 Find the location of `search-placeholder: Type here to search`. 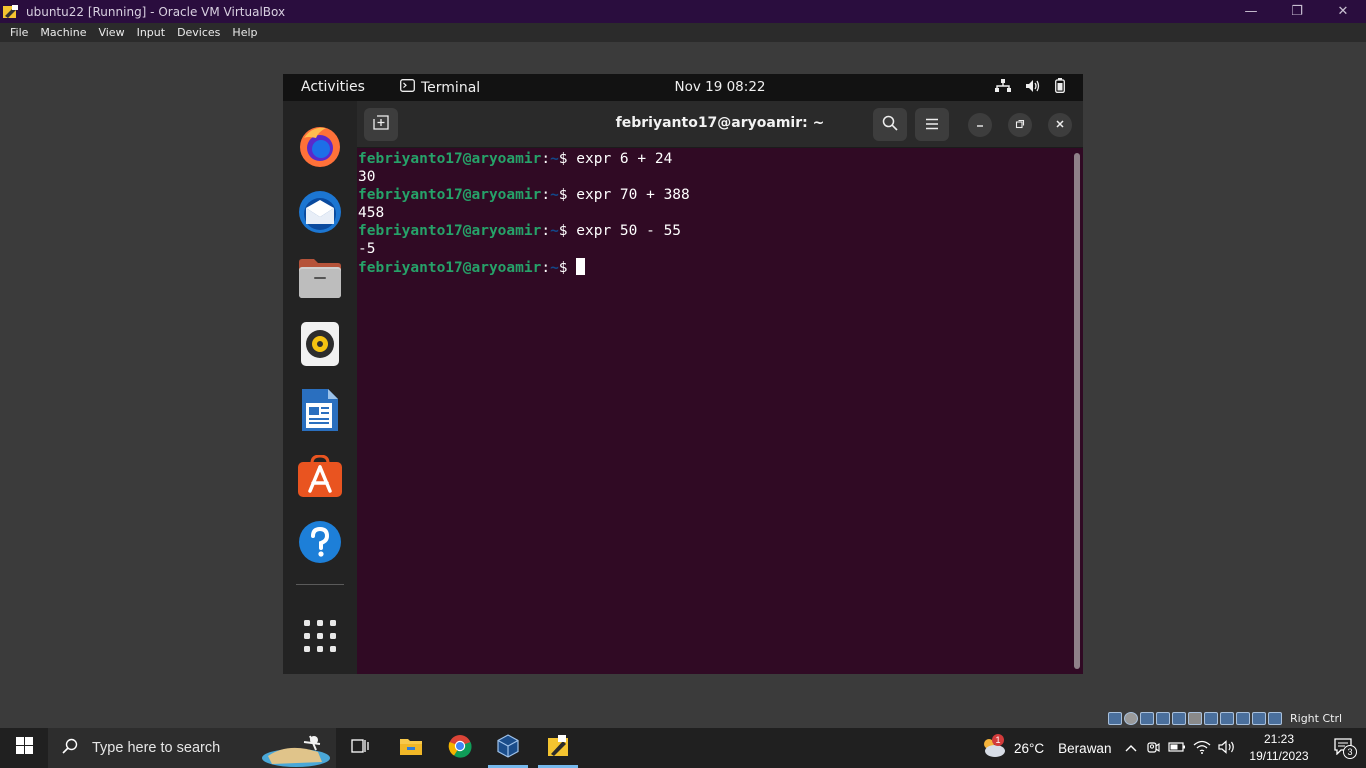

search-placeholder: Type here to search is located at coordinates (156, 748).